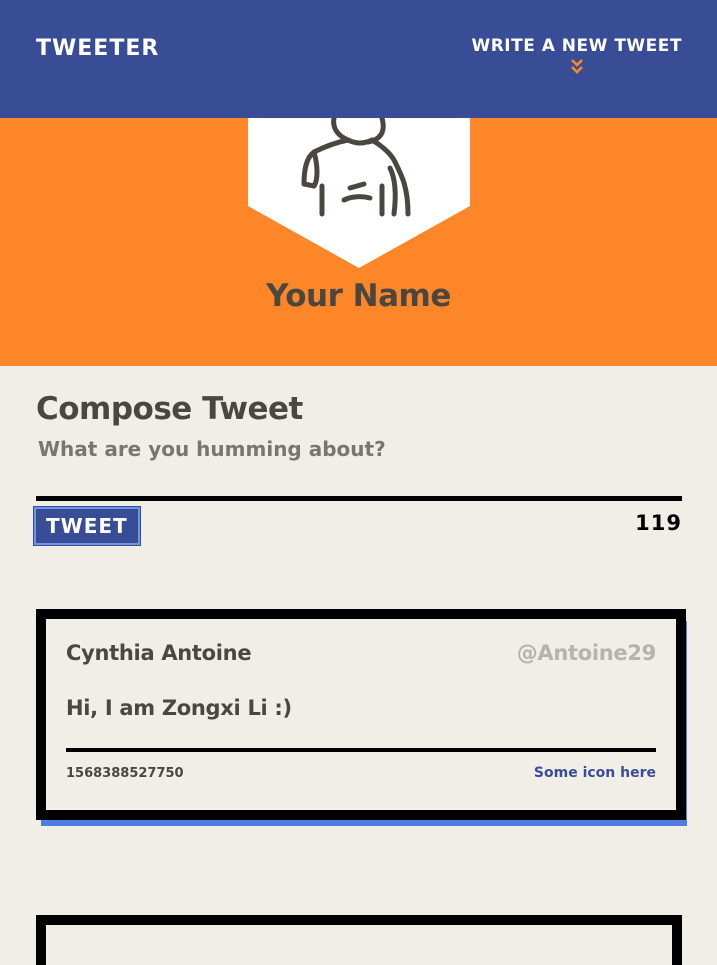  I want to click on write-new-tweet-label: WRITE A NEW TWEET, so click(576, 46).